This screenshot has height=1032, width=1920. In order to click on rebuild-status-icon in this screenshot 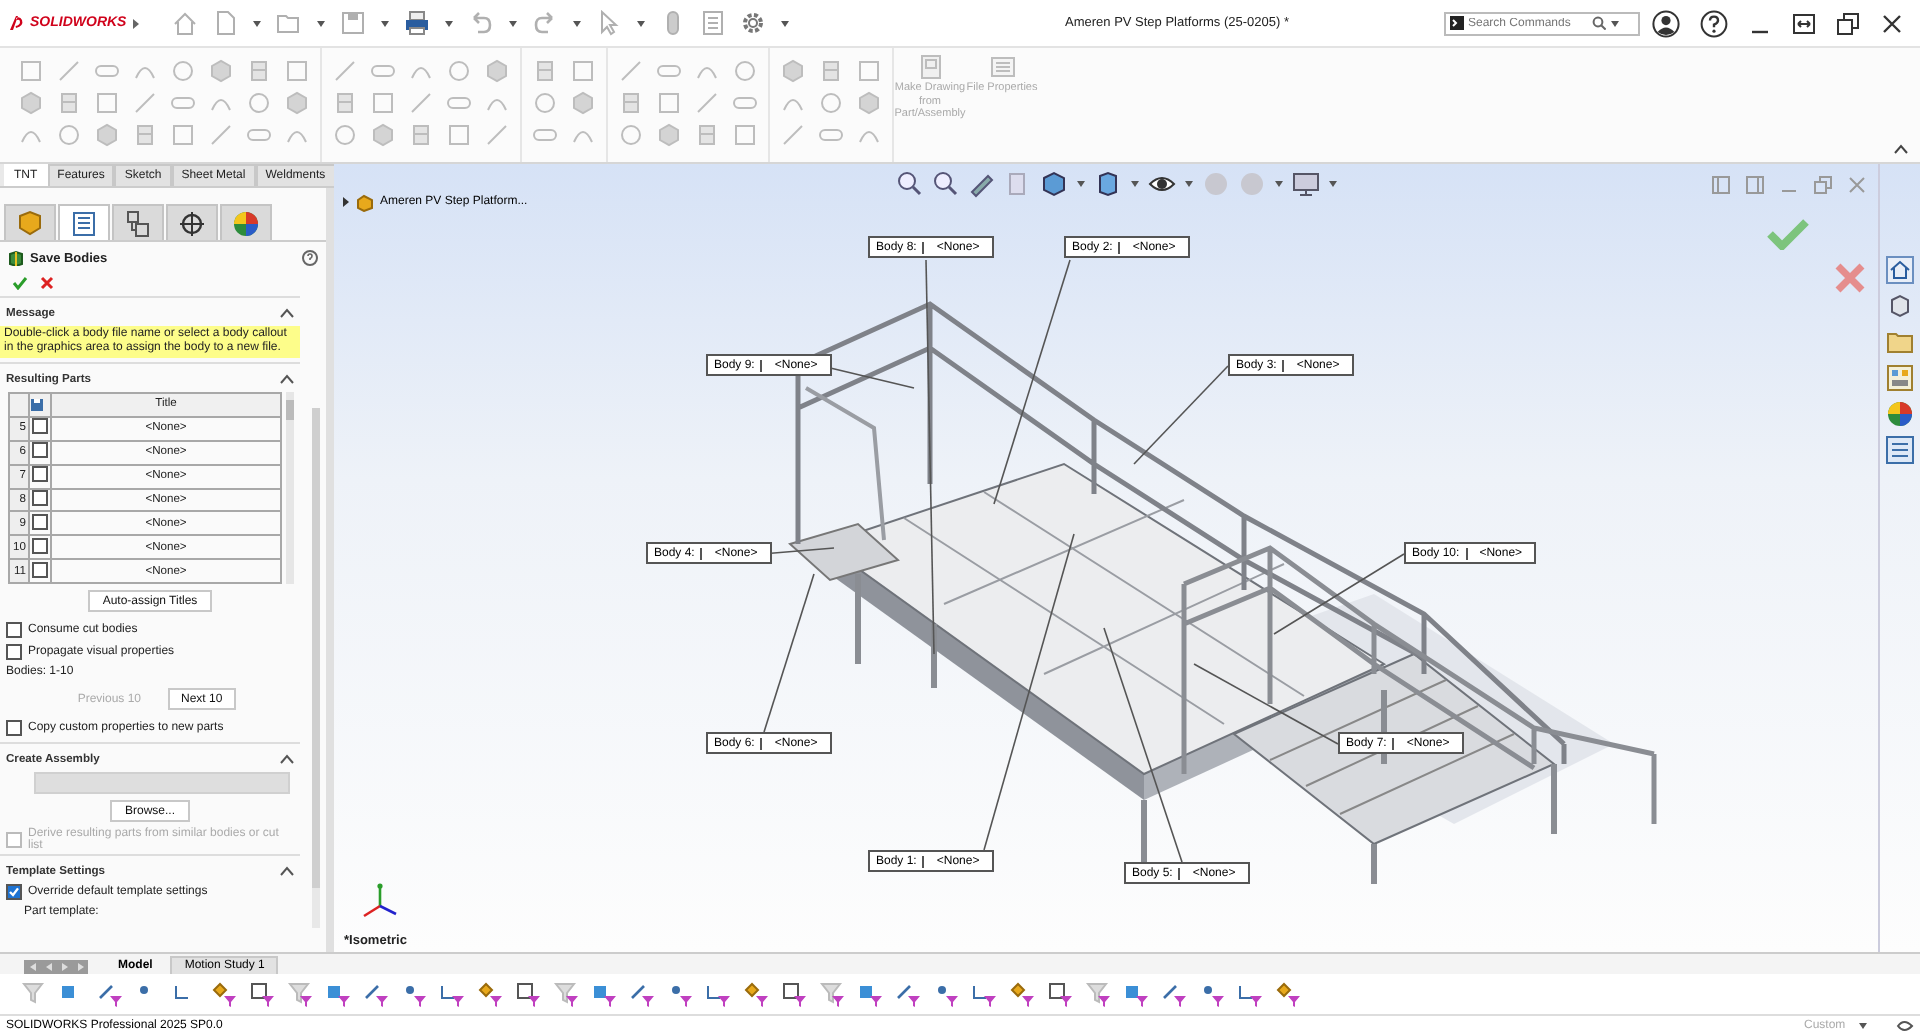, I will do `click(1905, 1024)`.